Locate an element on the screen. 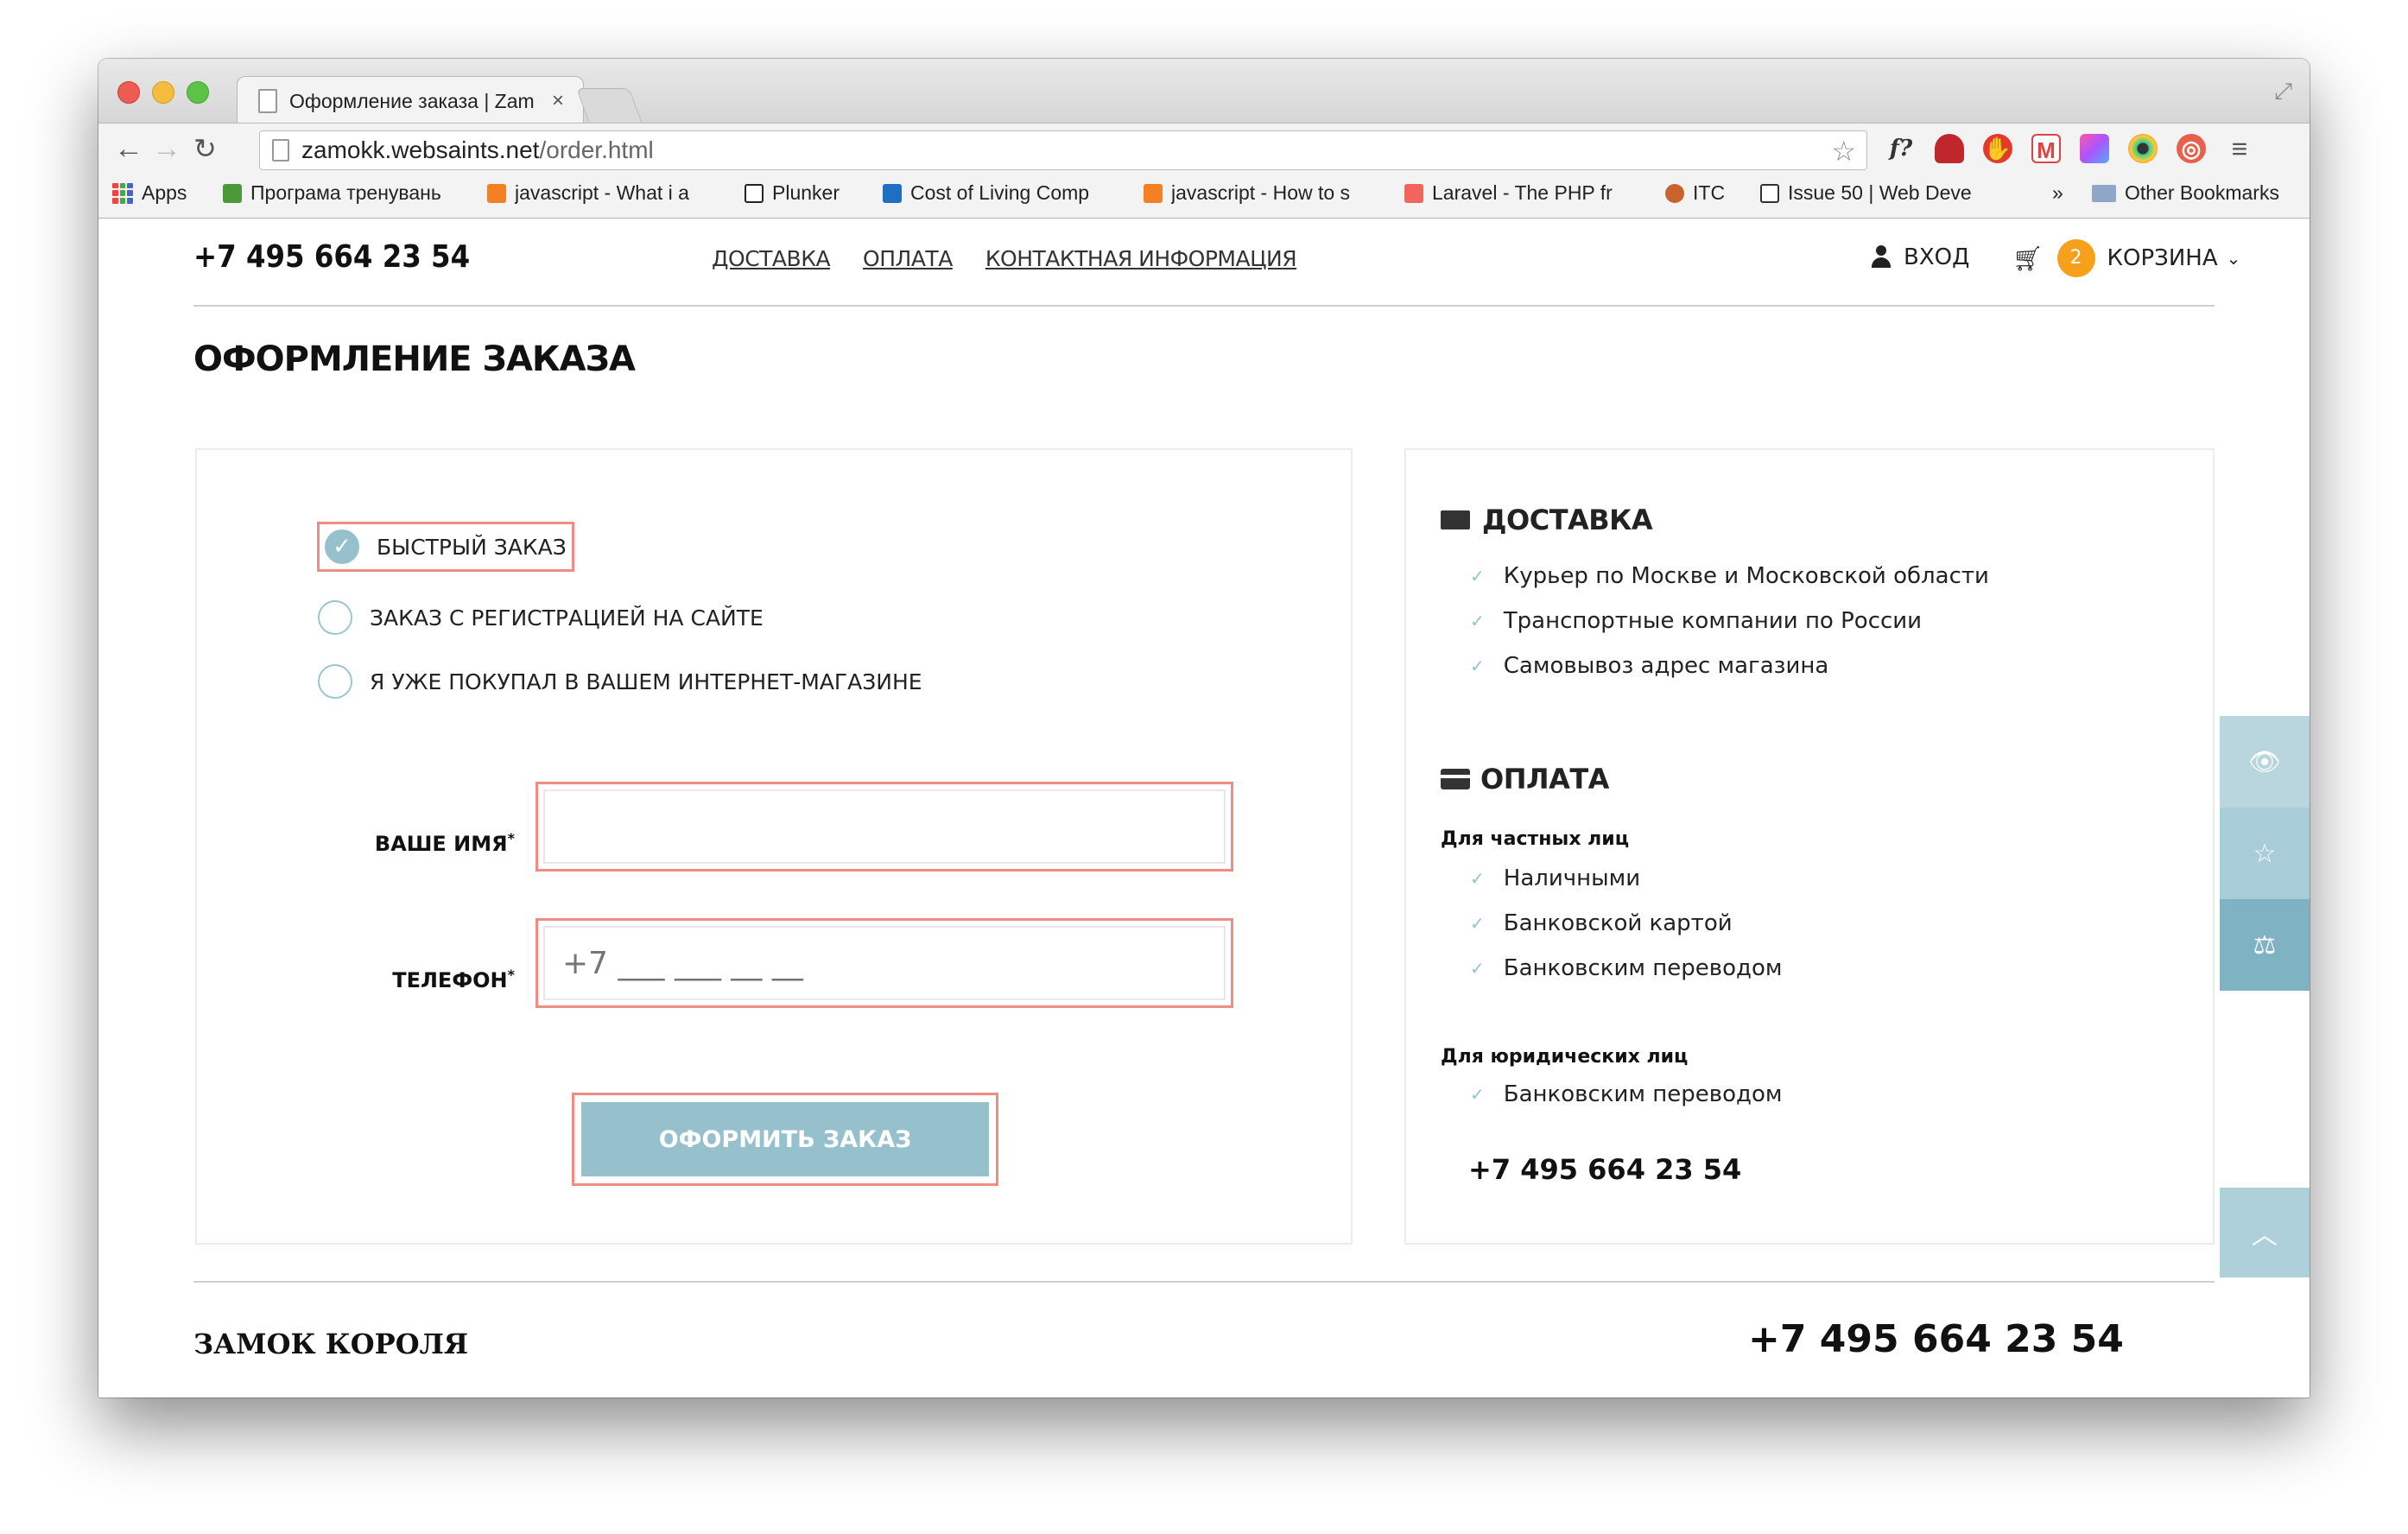 This screenshot has height=1534, width=2408. name-input is located at coordinates (884, 826).